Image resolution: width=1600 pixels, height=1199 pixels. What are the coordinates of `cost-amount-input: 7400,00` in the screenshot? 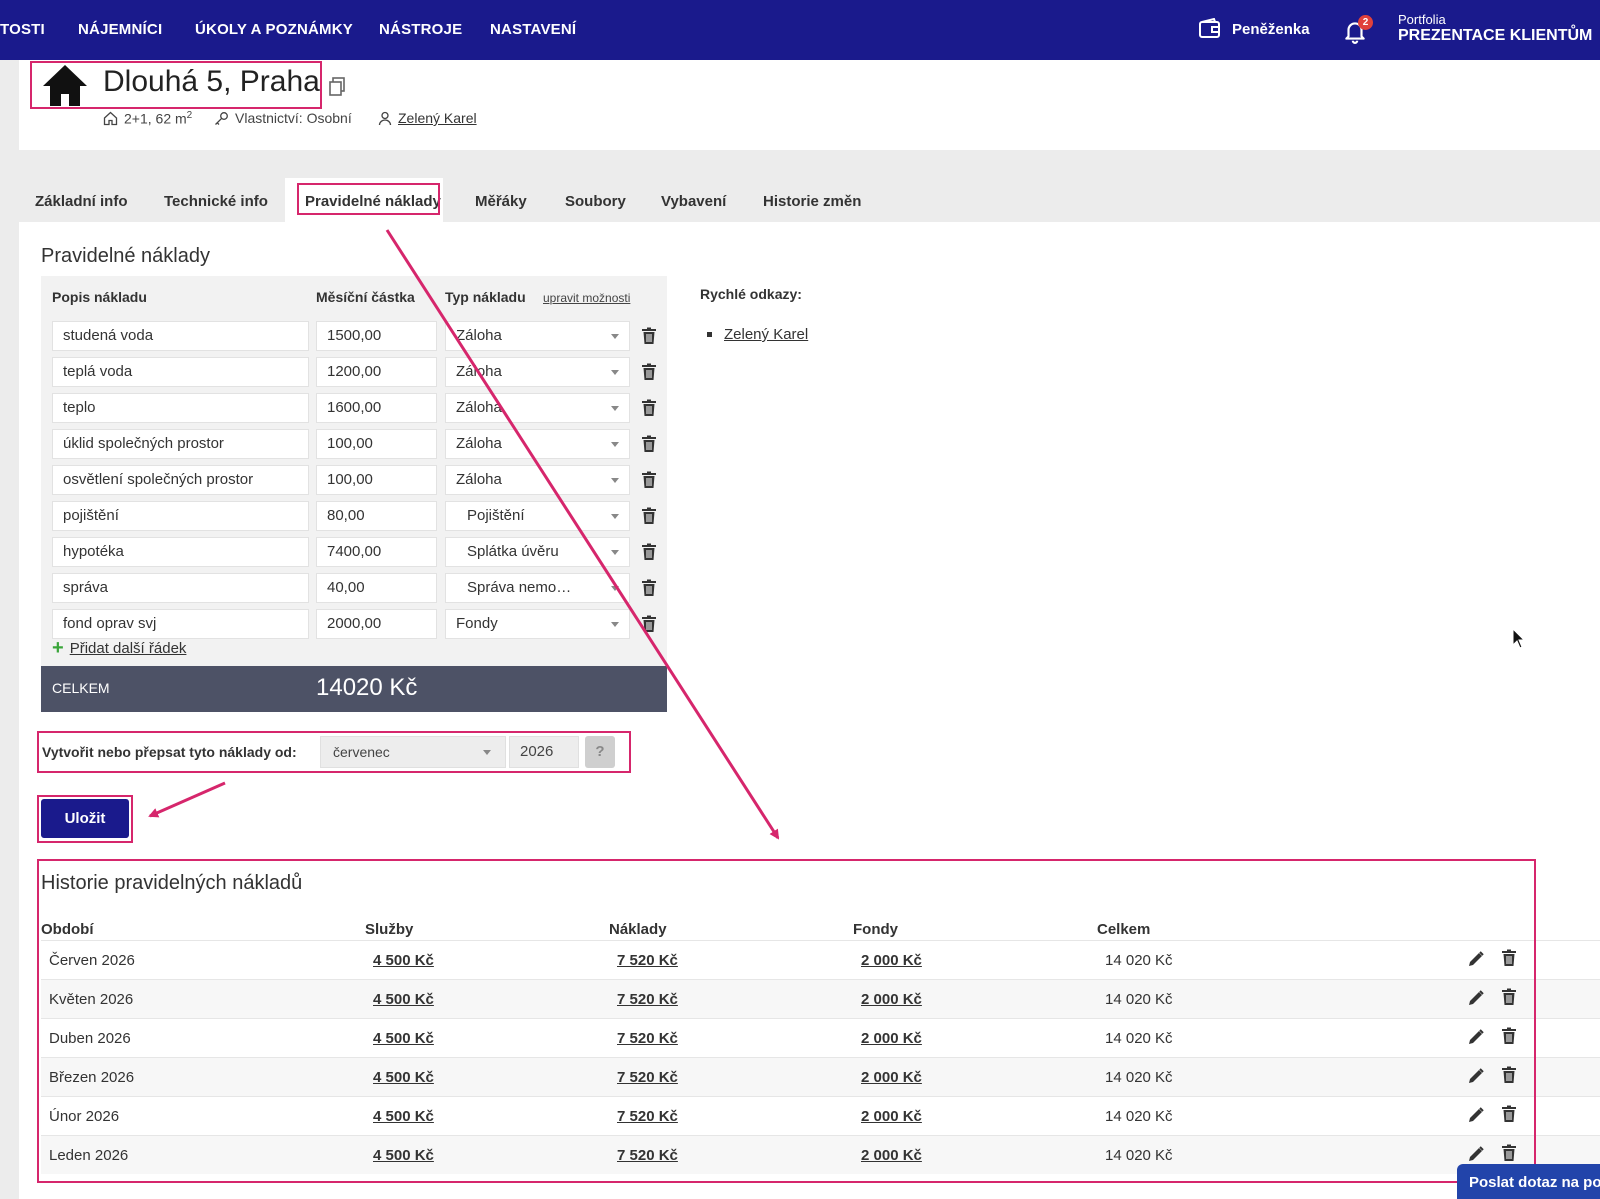 It's located at (376, 552).